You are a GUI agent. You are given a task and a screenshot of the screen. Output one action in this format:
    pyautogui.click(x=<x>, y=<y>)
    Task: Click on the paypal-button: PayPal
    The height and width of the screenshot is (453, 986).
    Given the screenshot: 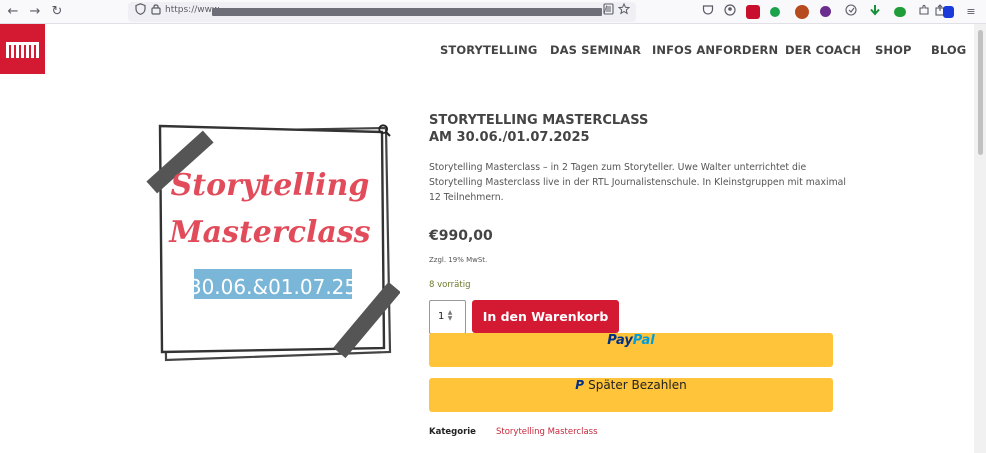 What is the action you would take?
    pyautogui.click(x=631, y=350)
    